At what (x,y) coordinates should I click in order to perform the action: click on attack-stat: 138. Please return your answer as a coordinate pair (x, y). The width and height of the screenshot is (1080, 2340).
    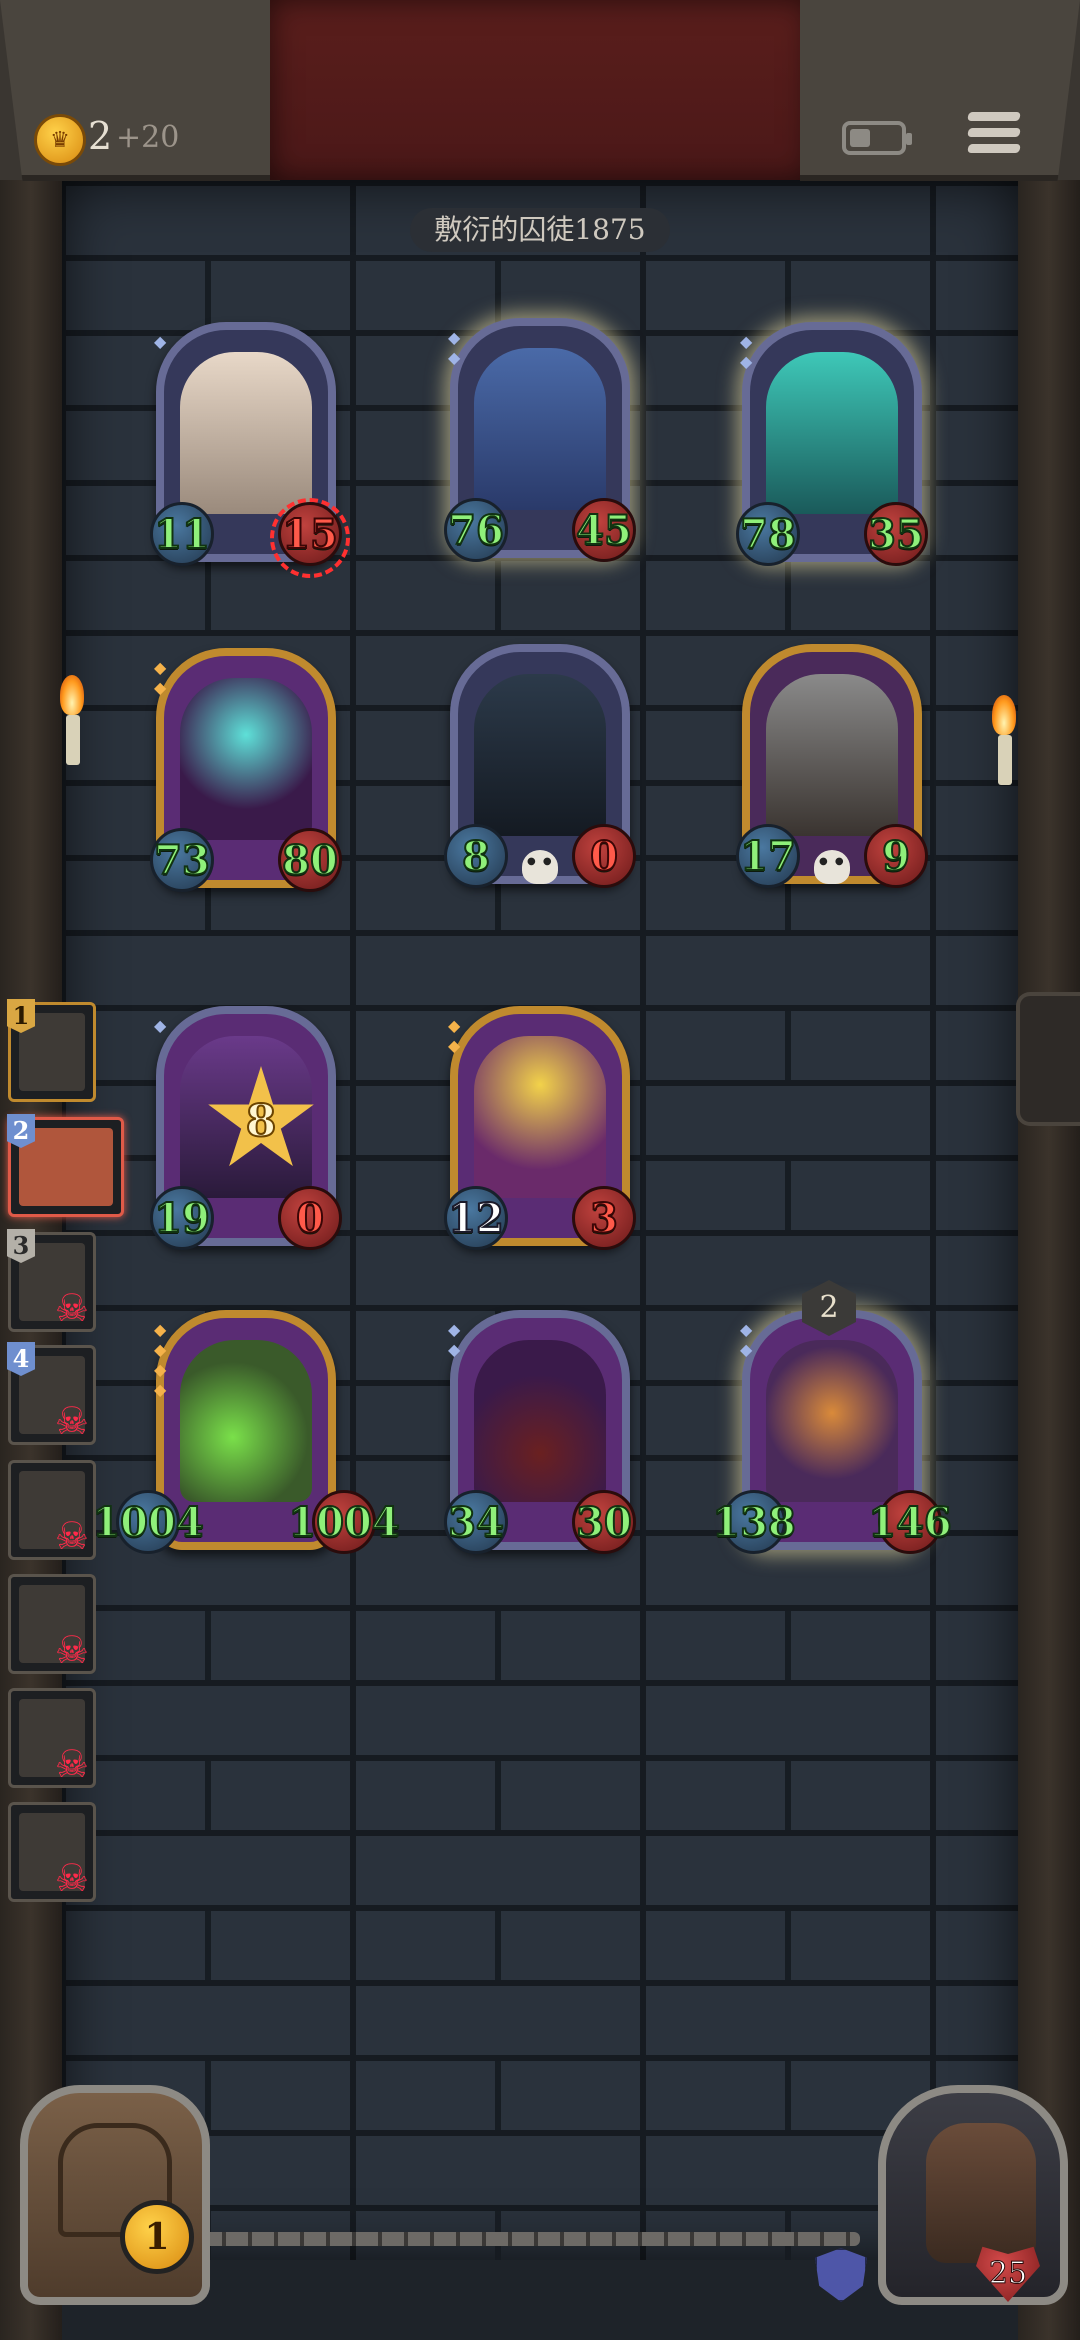
    Looking at the image, I should click on (754, 1522).